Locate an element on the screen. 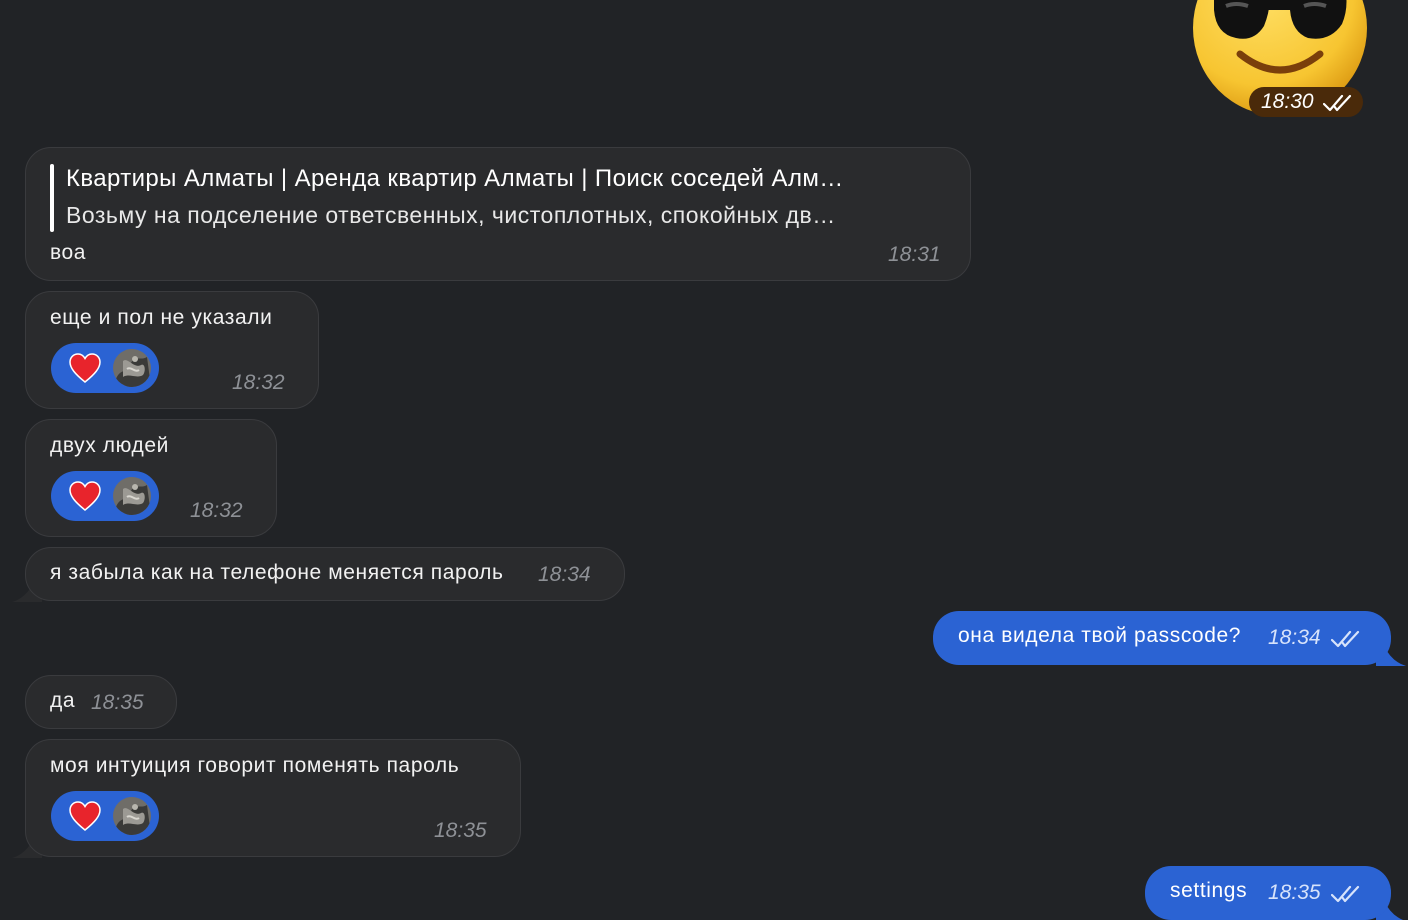 Image resolution: width=1408 pixels, height=920 pixels. message-text: воа is located at coordinates (68, 252).